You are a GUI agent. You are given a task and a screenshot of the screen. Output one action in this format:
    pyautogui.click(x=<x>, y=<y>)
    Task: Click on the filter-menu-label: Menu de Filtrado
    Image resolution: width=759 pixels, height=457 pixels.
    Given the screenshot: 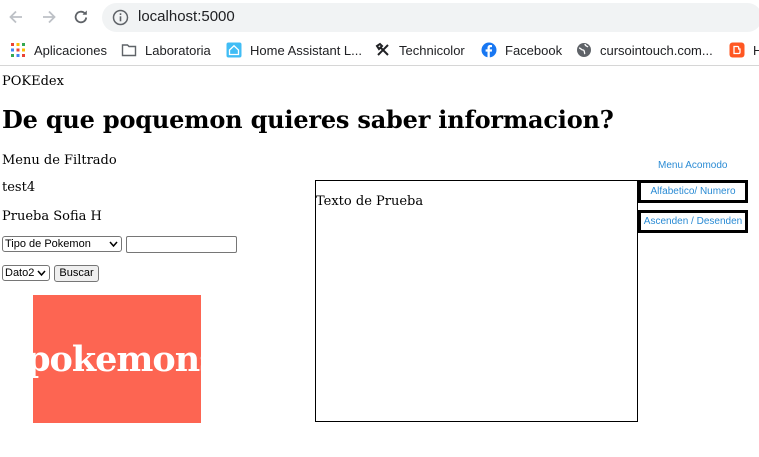 What is the action you would take?
    pyautogui.click(x=59, y=160)
    